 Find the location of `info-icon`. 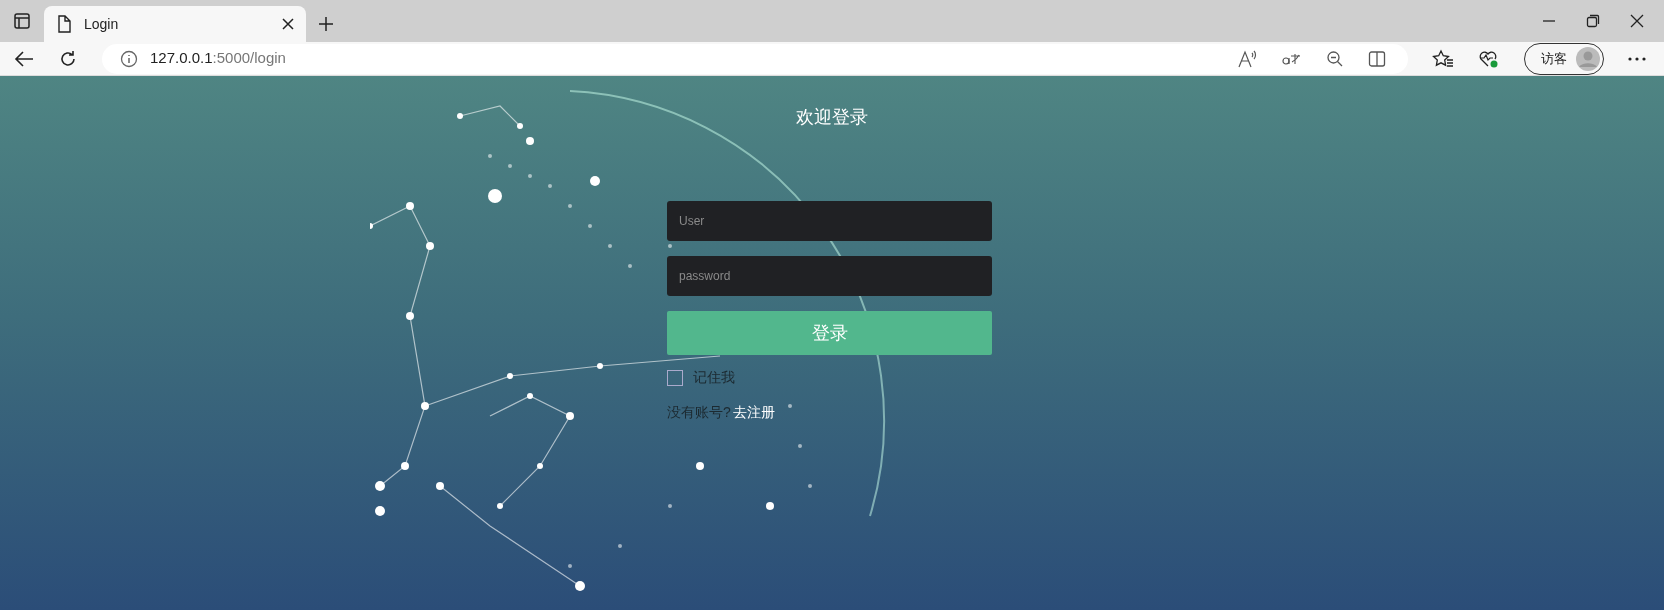

info-icon is located at coordinates (129, 58).